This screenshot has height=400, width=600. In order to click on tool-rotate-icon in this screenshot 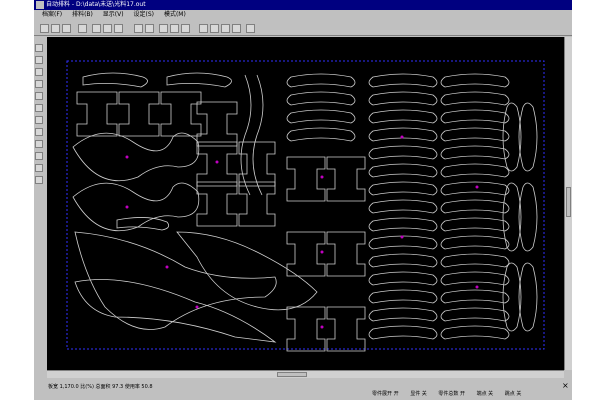, I will do `click(39, 96)`.